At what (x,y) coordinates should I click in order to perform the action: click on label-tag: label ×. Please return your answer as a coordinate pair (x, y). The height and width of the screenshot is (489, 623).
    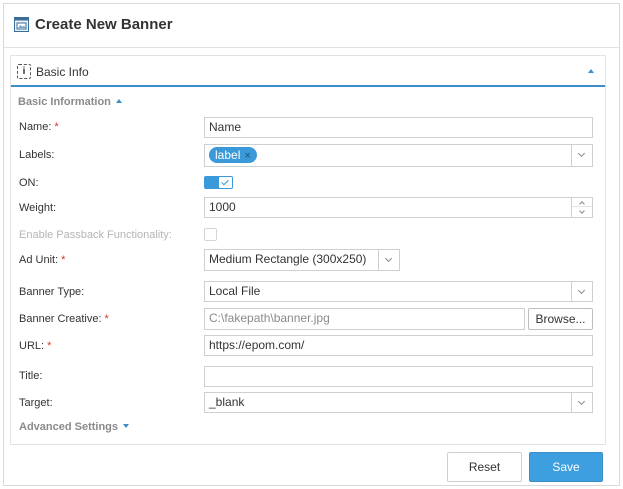
    Looking at the image, I should click on (233, 155).